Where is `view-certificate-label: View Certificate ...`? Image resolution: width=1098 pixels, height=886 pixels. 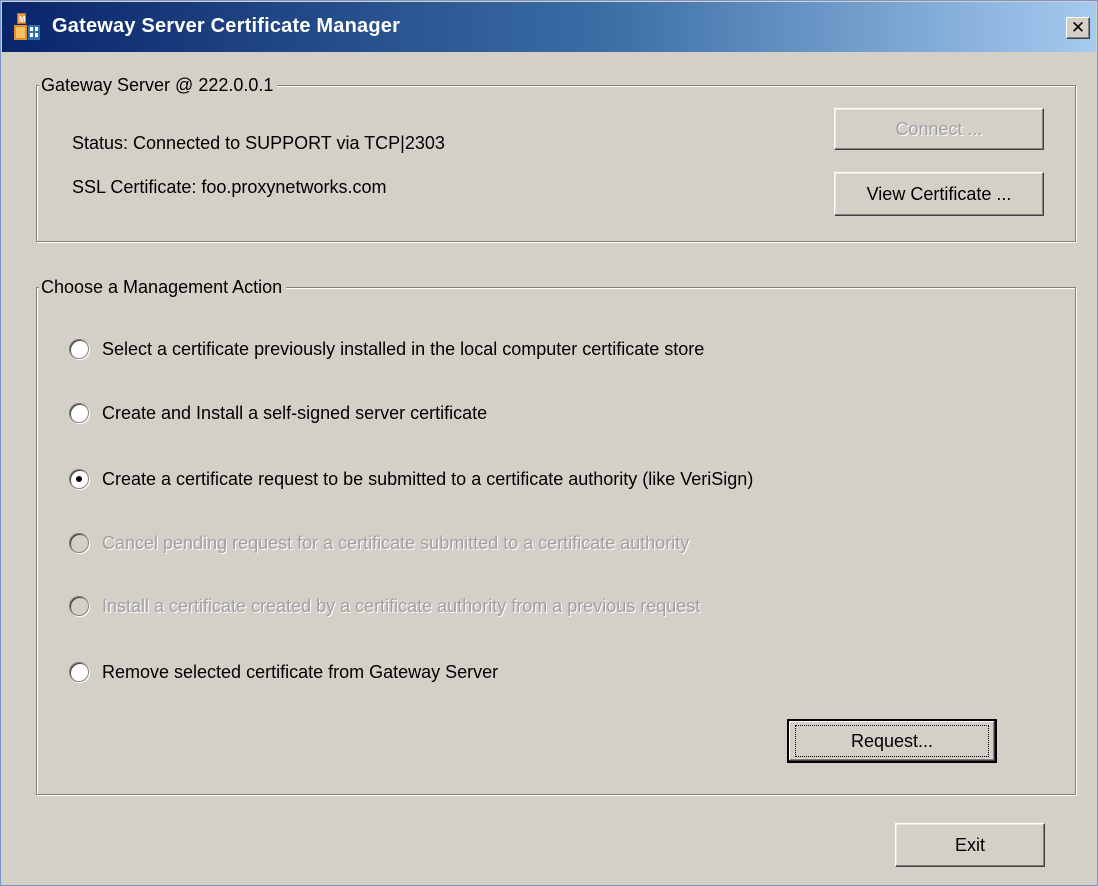 view-certificate-label: View Certificate ... is located at coordinates (939, 193).